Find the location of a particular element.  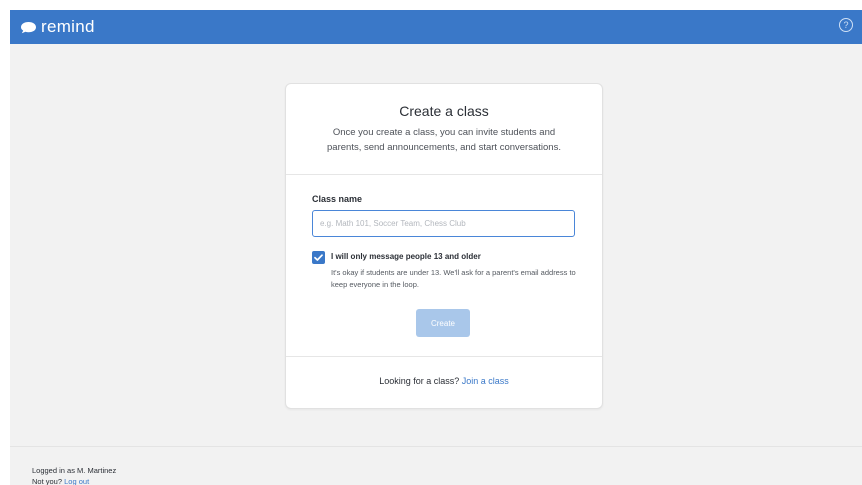

page-title: Create a class is located at coordinates (444, 111).